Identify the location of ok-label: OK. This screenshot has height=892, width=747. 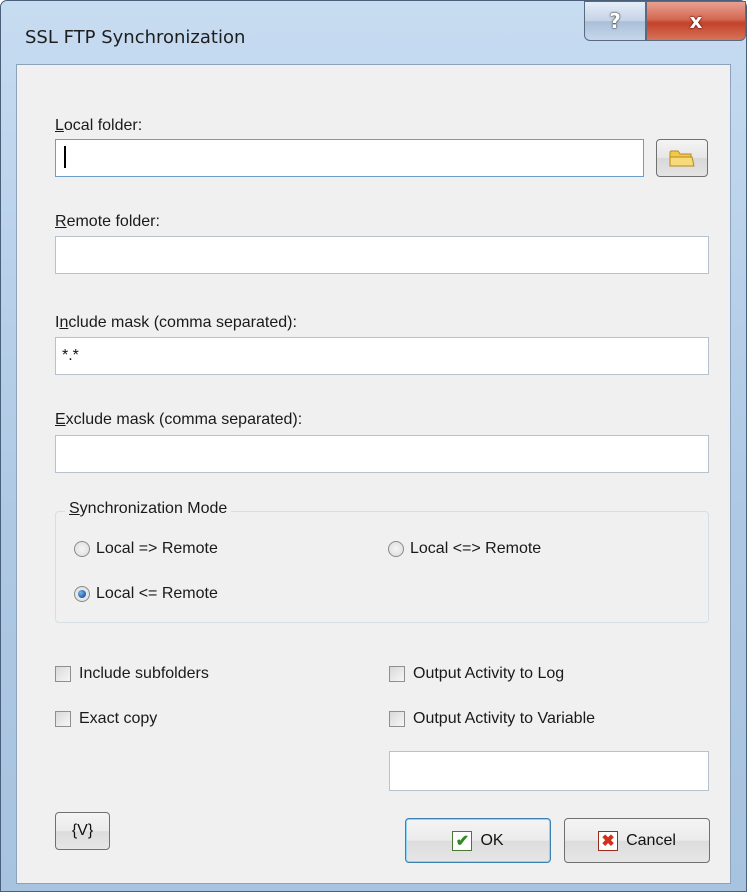
(492, 840).